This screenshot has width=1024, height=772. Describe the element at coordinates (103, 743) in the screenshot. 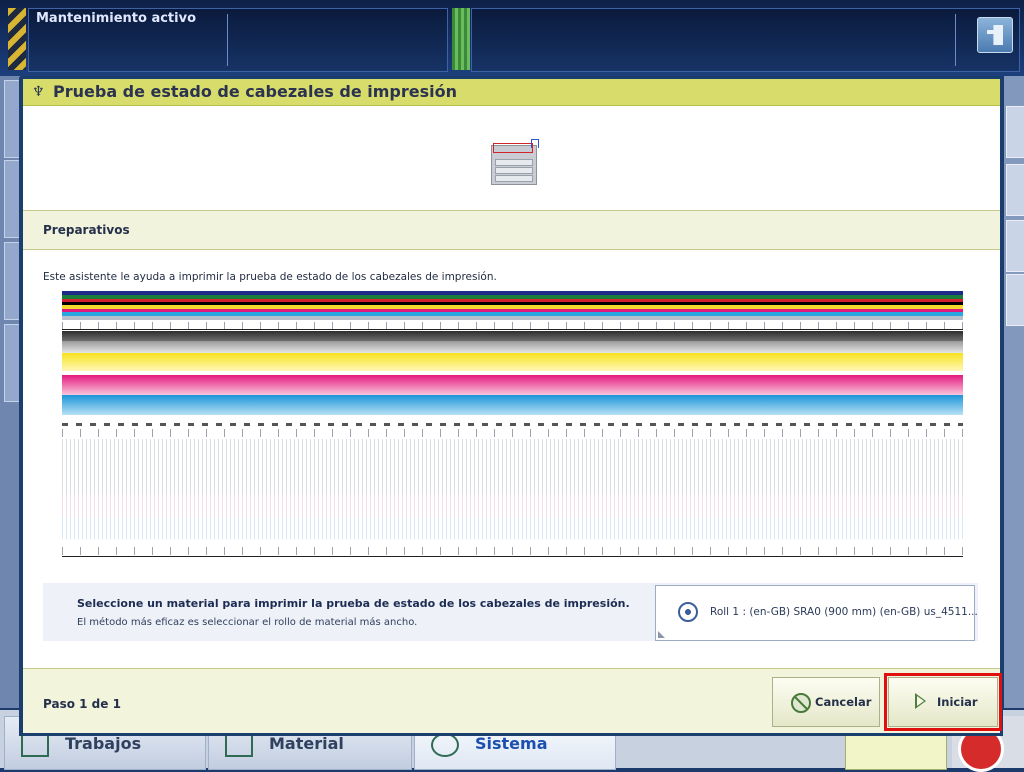

I see `tab-label: Trabajos` at that location.